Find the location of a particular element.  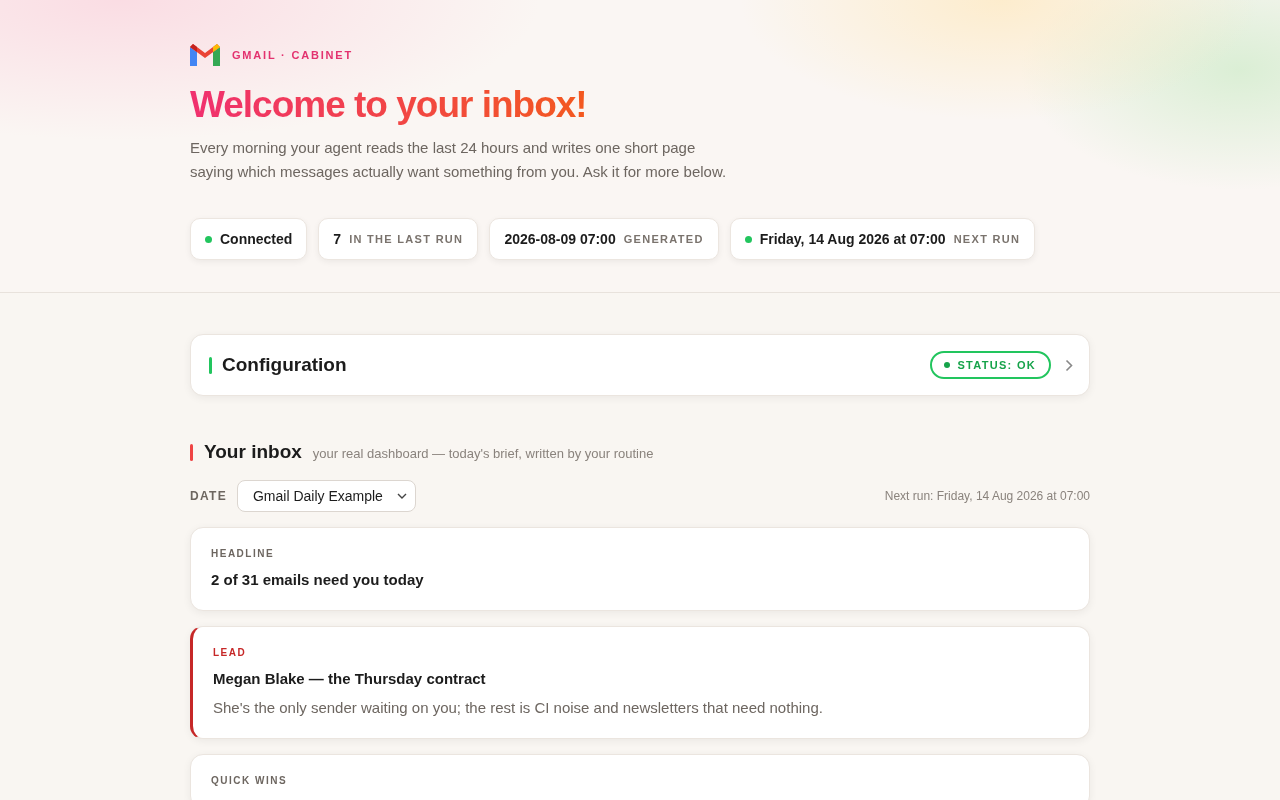

next-run-text: Next run: Friday, 14 Aug 2026 at 07:00 is located at coordinates (987, 496).